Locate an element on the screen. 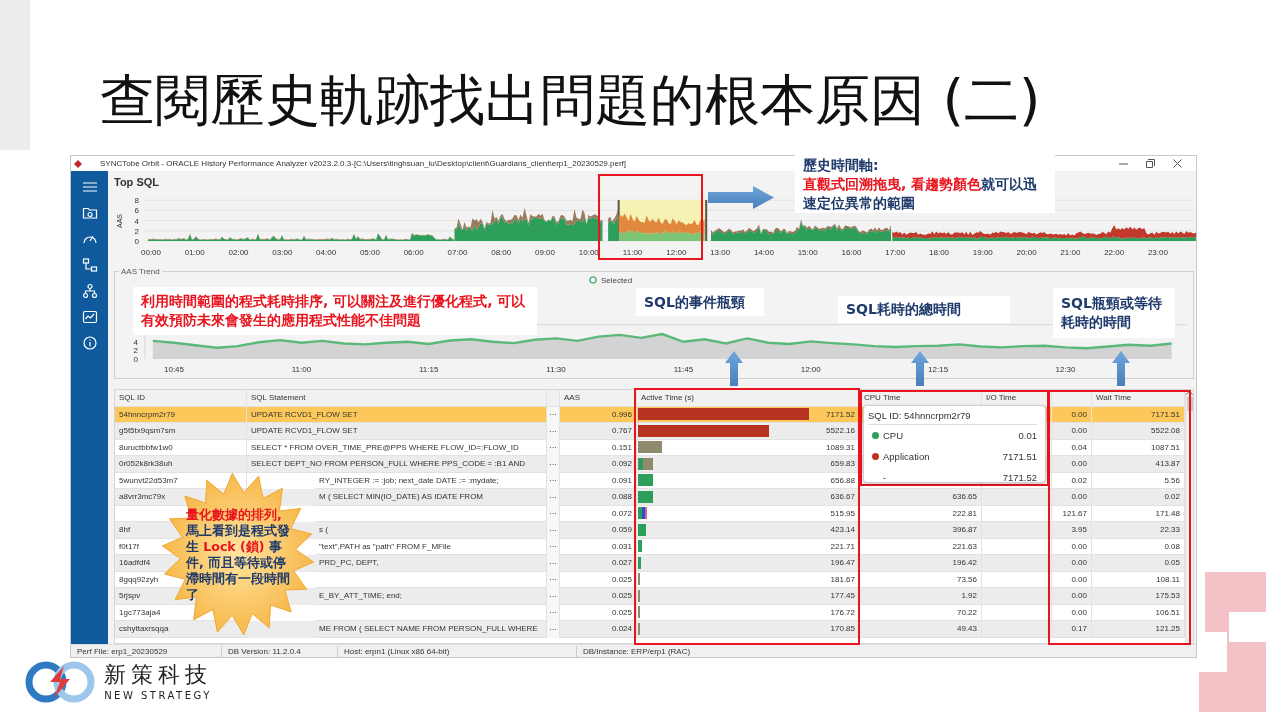  table-cell: s ( is located at coordinates (323, 530).